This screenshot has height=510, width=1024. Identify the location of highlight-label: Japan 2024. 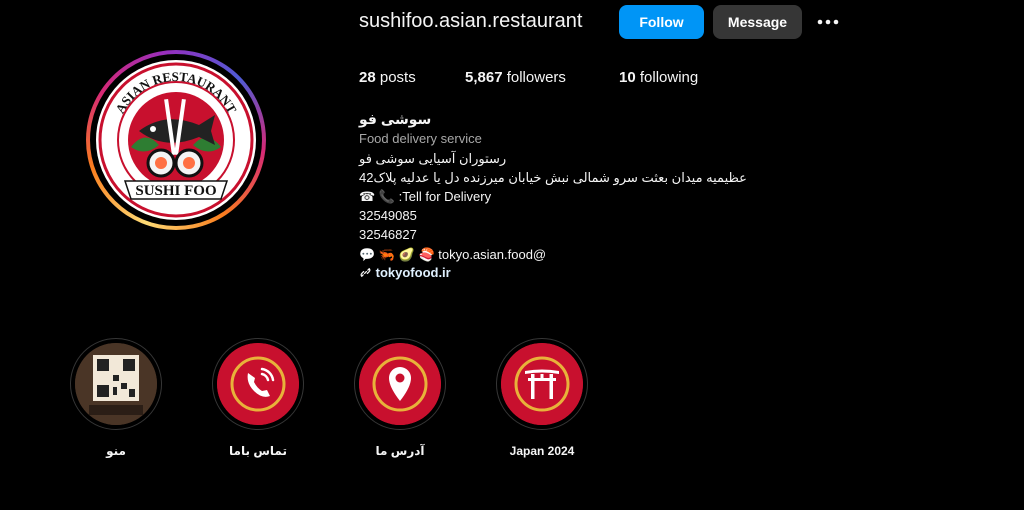
(542, 451).